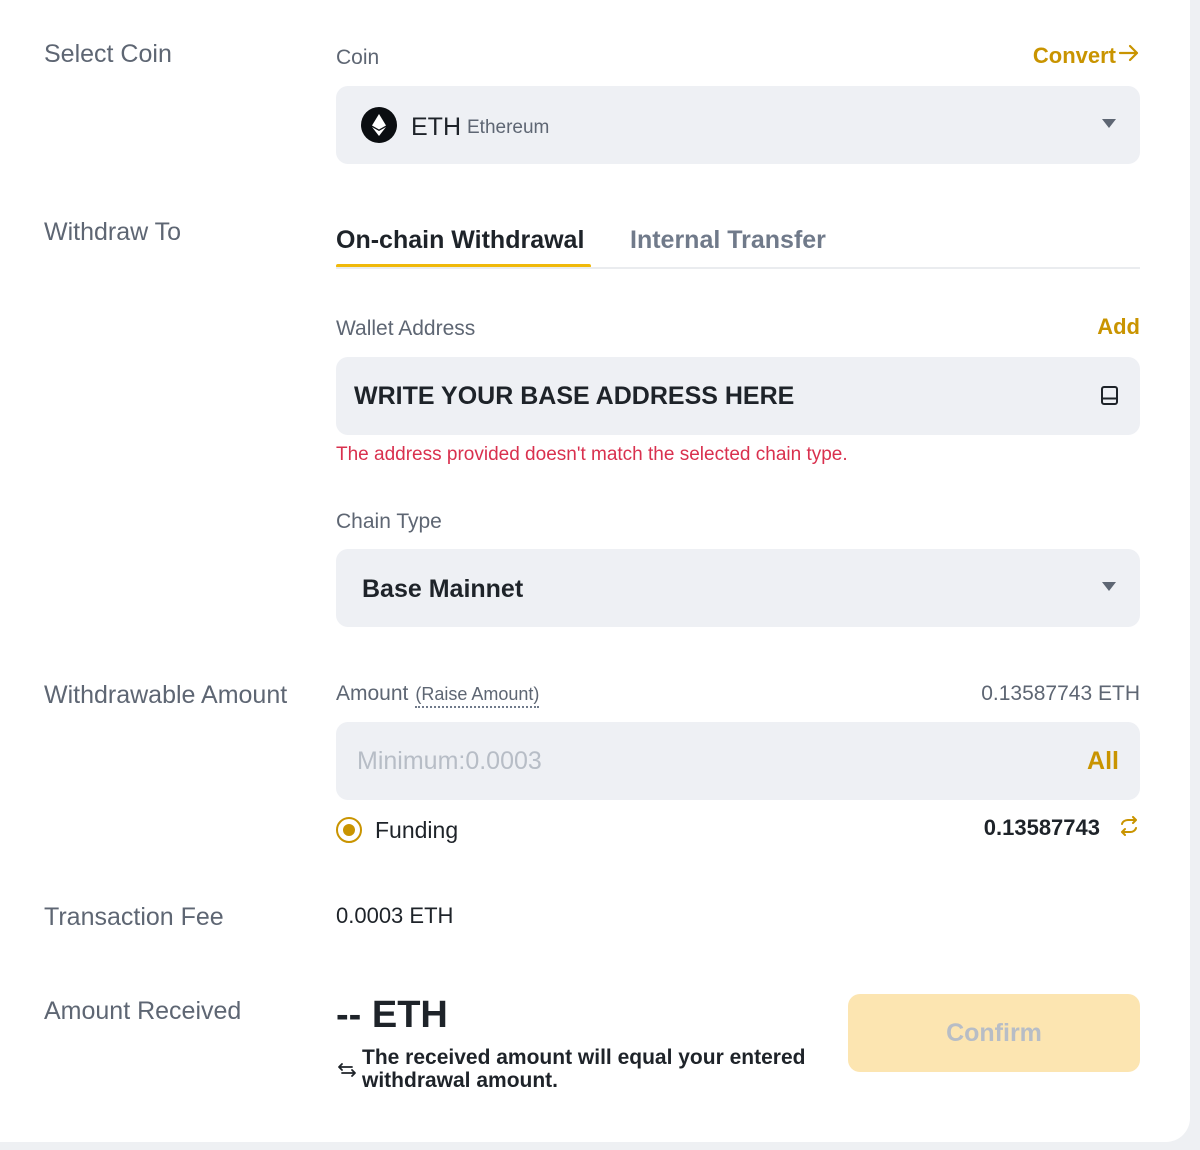 Image resolution: width=1200 pixels, height=1150 pixels. I want to click on withdraw-to-label: Withdraw To, so click(113, 232).